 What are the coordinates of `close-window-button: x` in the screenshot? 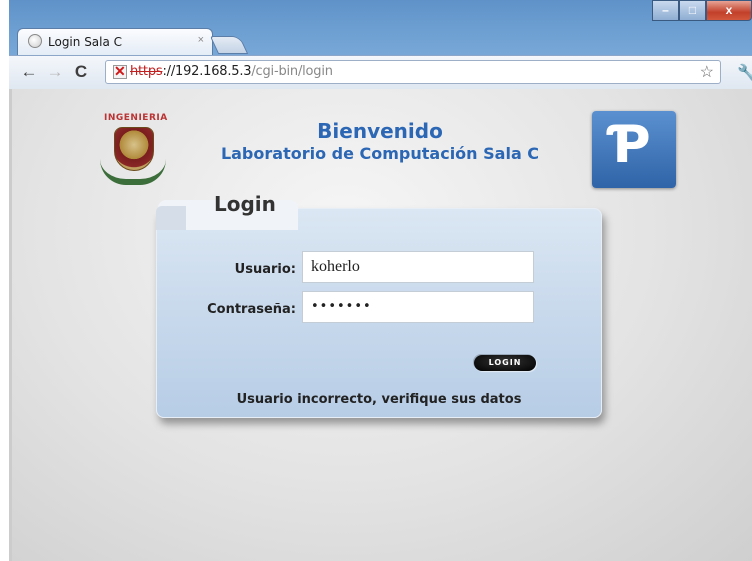 It's located at (729, 10).